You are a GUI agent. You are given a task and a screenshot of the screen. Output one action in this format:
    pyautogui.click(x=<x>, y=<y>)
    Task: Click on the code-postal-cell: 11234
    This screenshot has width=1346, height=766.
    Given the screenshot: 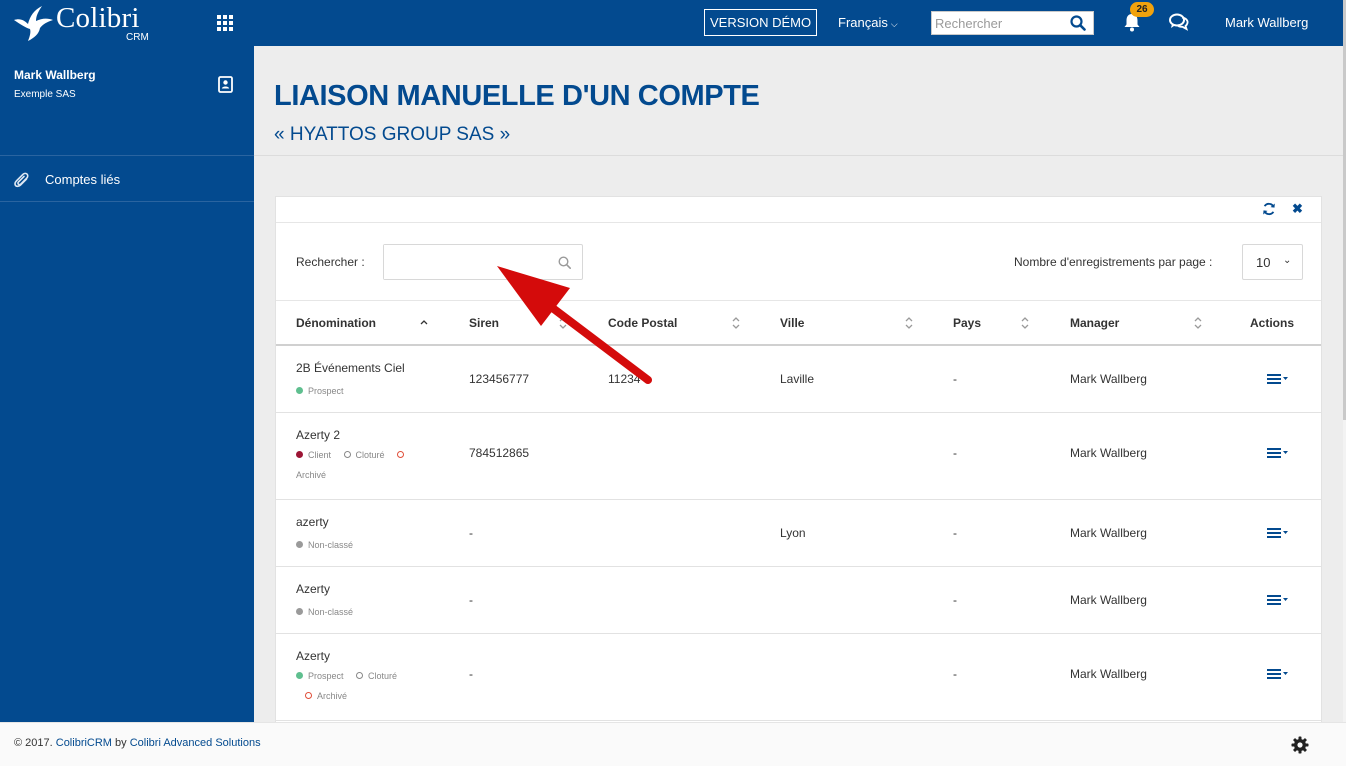 What is the action you would take?
    pyautogui.click(x=624, y=379)
    